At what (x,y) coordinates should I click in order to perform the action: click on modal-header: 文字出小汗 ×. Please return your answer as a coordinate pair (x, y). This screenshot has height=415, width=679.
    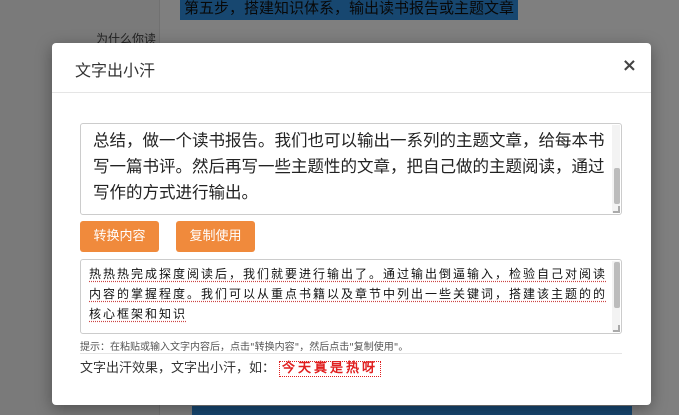
    Looking at the image, I should click on (351, 68).